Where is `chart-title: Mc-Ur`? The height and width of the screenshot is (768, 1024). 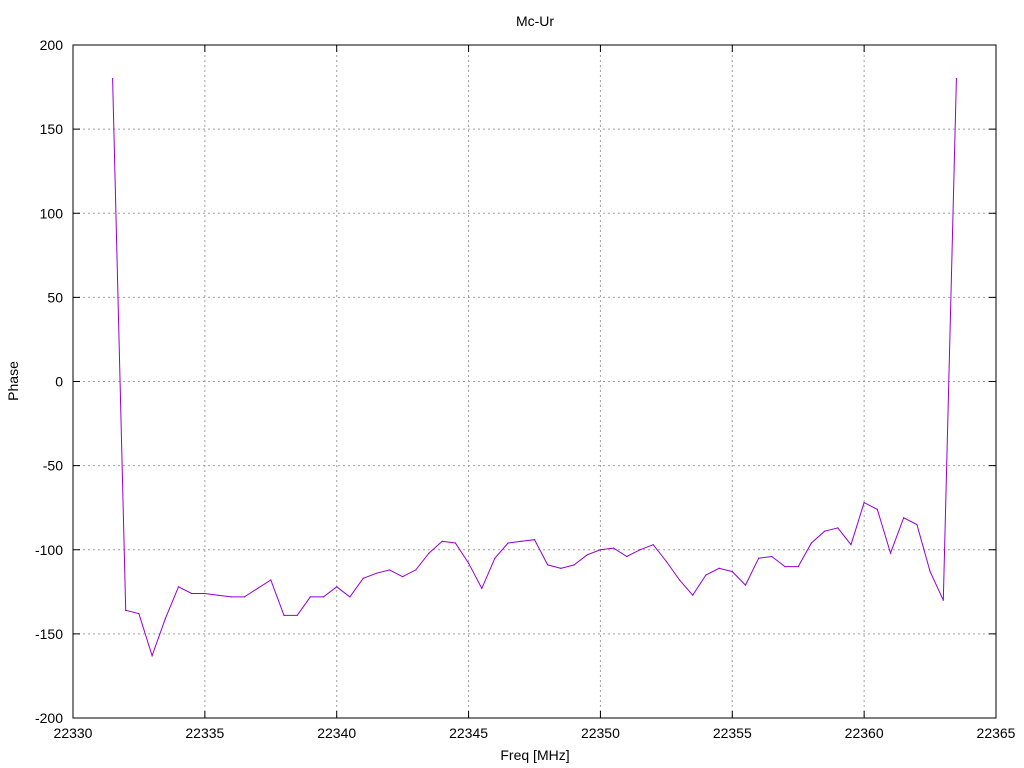
chart-title: Mc-Ur is located at coordinates (535, 21).